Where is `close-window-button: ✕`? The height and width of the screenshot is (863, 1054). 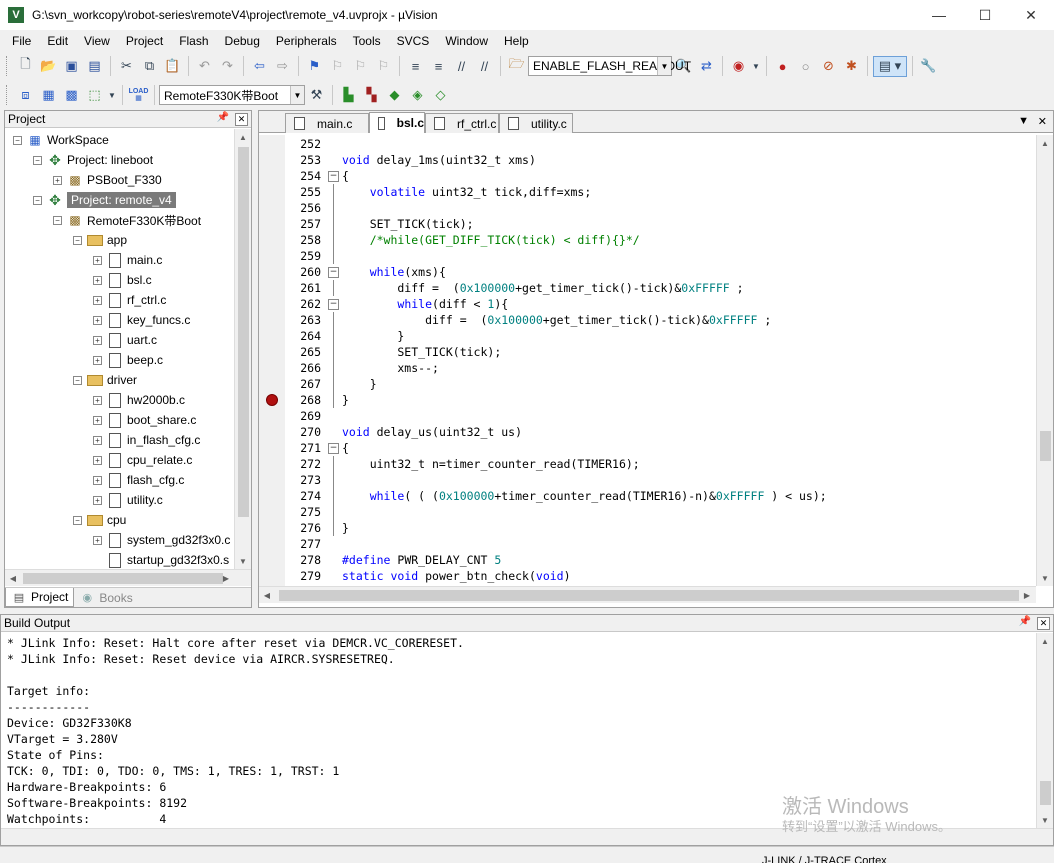 close-window-button: ✕ is located at coordinates (1031, 15).